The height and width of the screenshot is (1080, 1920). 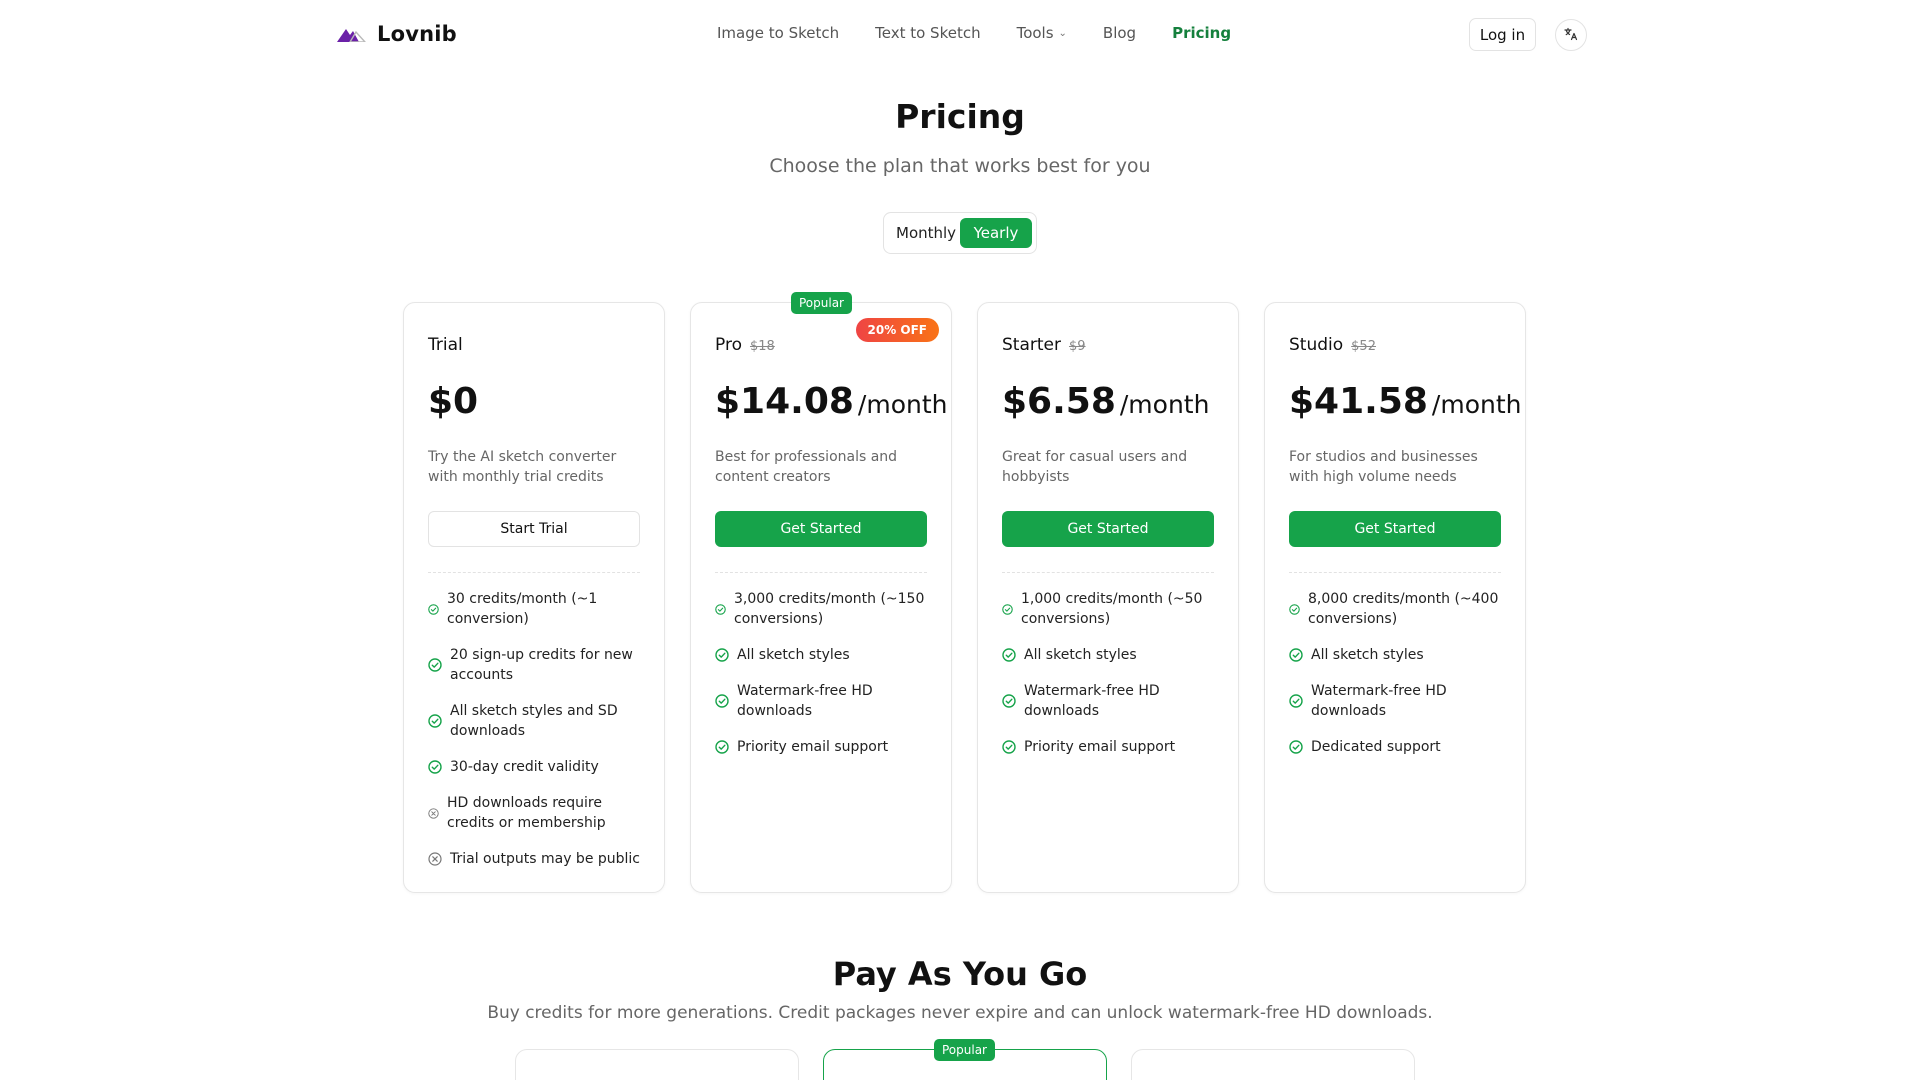 What do you see at coordinates (545, 859) in the screenshot?
I see `feature-text: Trial outputs may be public` at bounding box center [545, 859].